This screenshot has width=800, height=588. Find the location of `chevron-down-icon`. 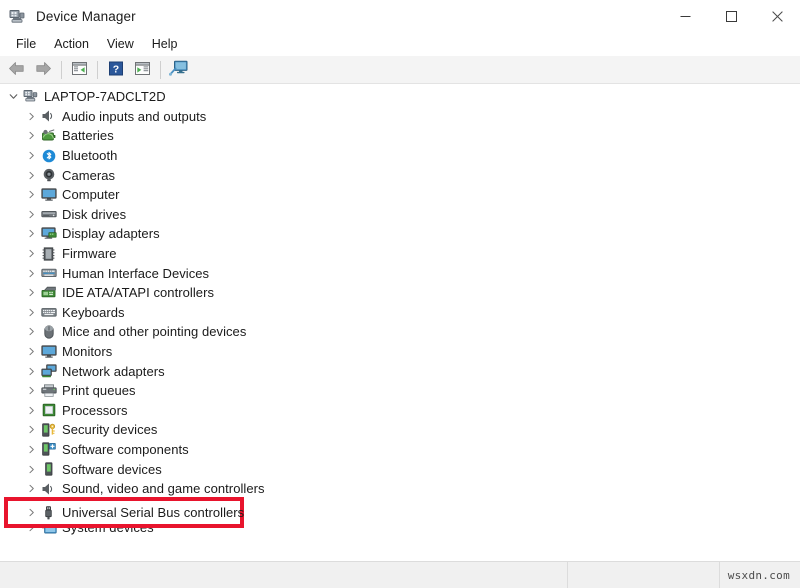

chevron-down-icon is located at coordinates (13, 96).